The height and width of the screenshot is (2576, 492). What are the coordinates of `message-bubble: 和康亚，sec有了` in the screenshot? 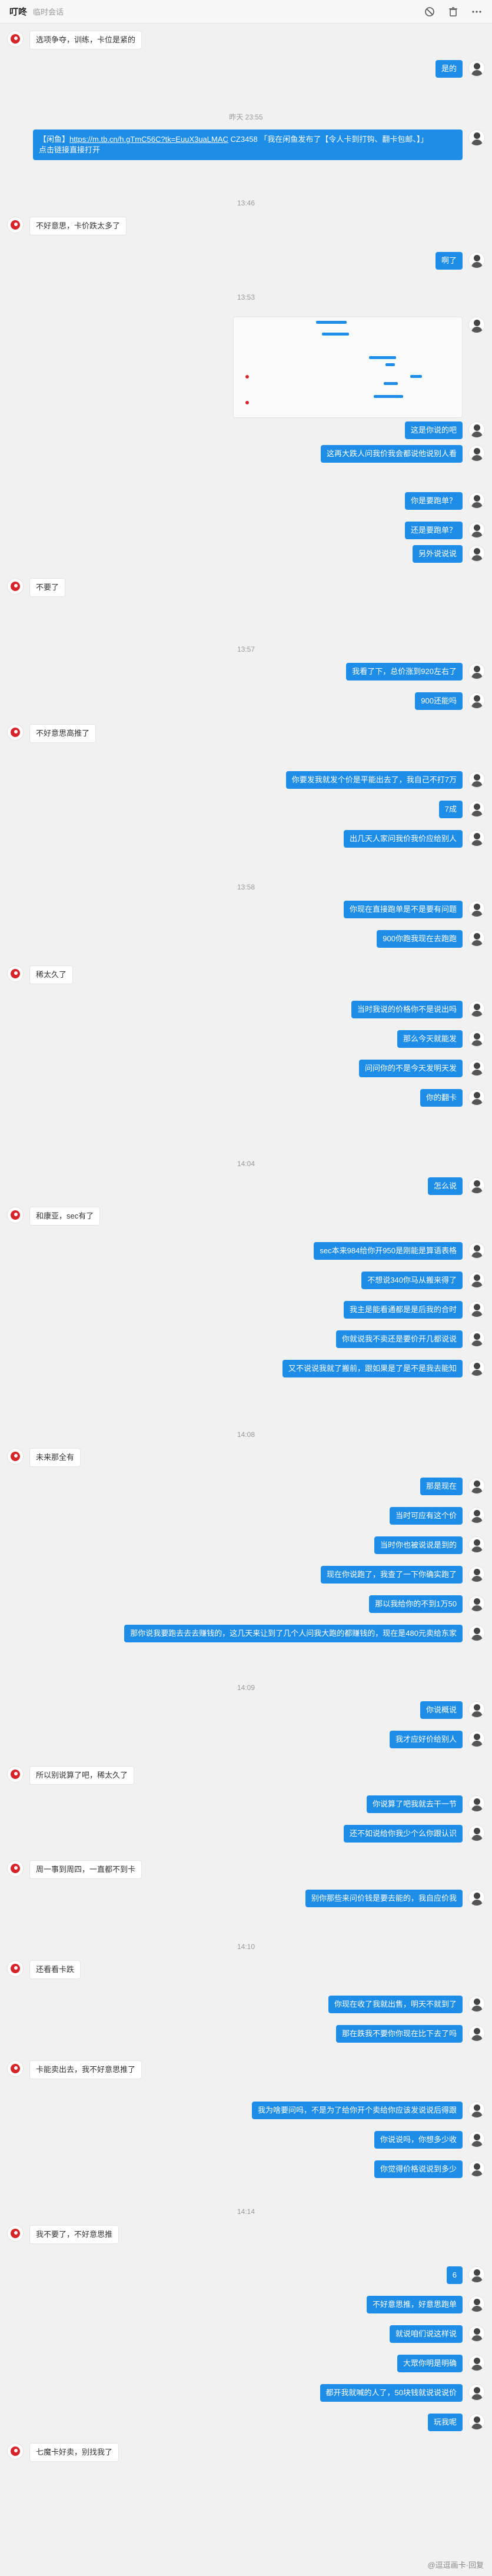 It's located at (65, 1216).